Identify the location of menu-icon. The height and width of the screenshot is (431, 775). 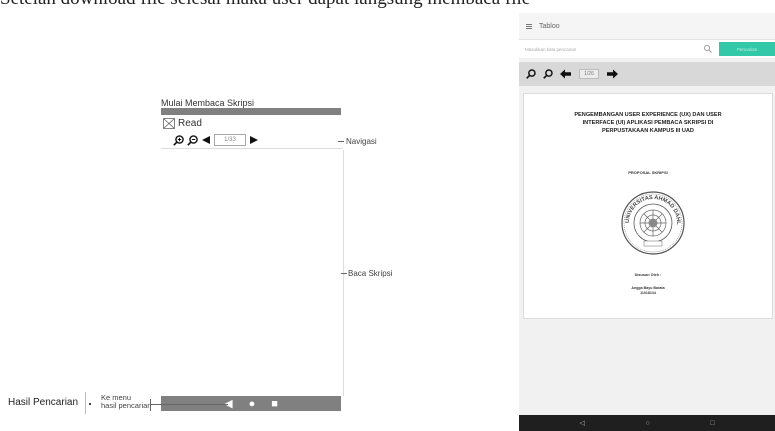
(529, 26).